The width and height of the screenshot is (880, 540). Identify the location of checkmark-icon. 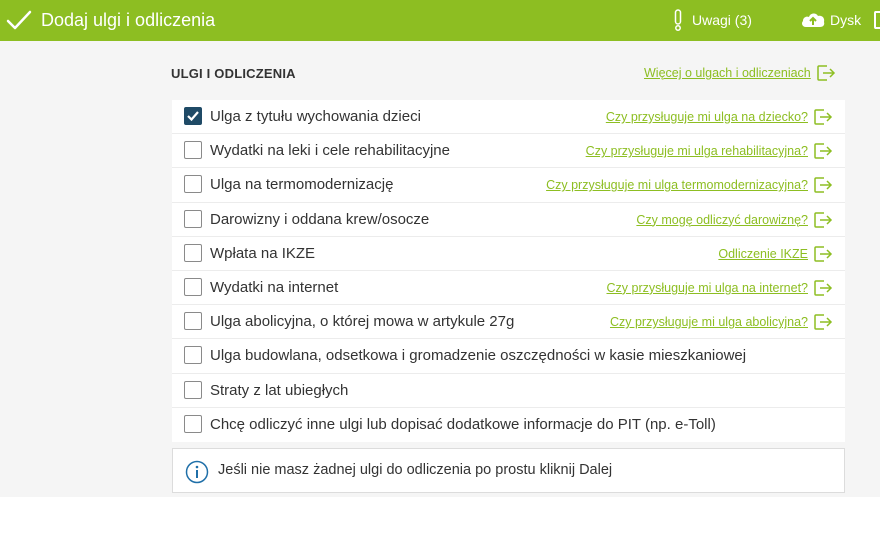
(193, 116).